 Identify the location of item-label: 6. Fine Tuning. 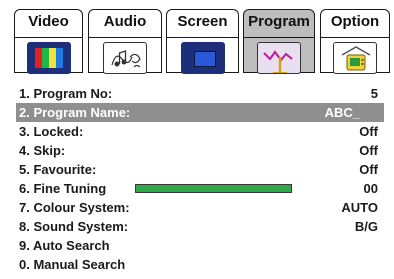
(63, 188).